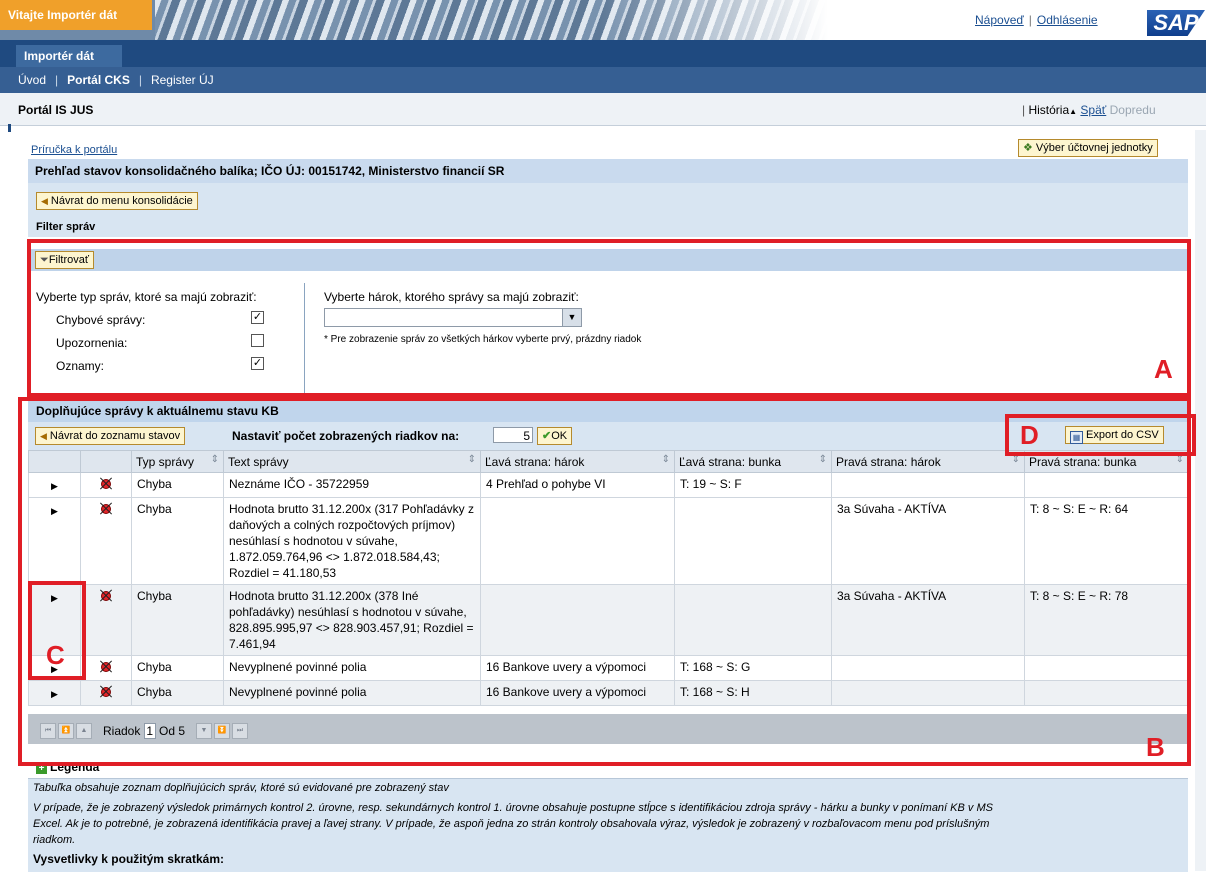  I want to click on forward-link: Dopredu, so click(1132, 110).